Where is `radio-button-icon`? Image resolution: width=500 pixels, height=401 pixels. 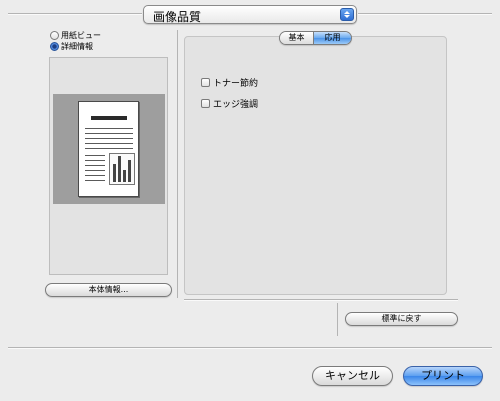 radio-button-icon is located at coordinates (54, 35).